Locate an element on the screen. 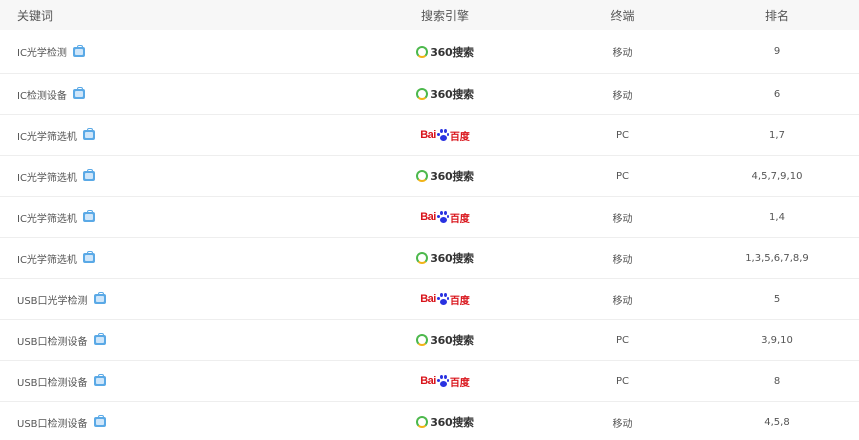  table-row: USB口检测设备 360搜索 PC 3,9,10 is located at coordinates (429, 340).